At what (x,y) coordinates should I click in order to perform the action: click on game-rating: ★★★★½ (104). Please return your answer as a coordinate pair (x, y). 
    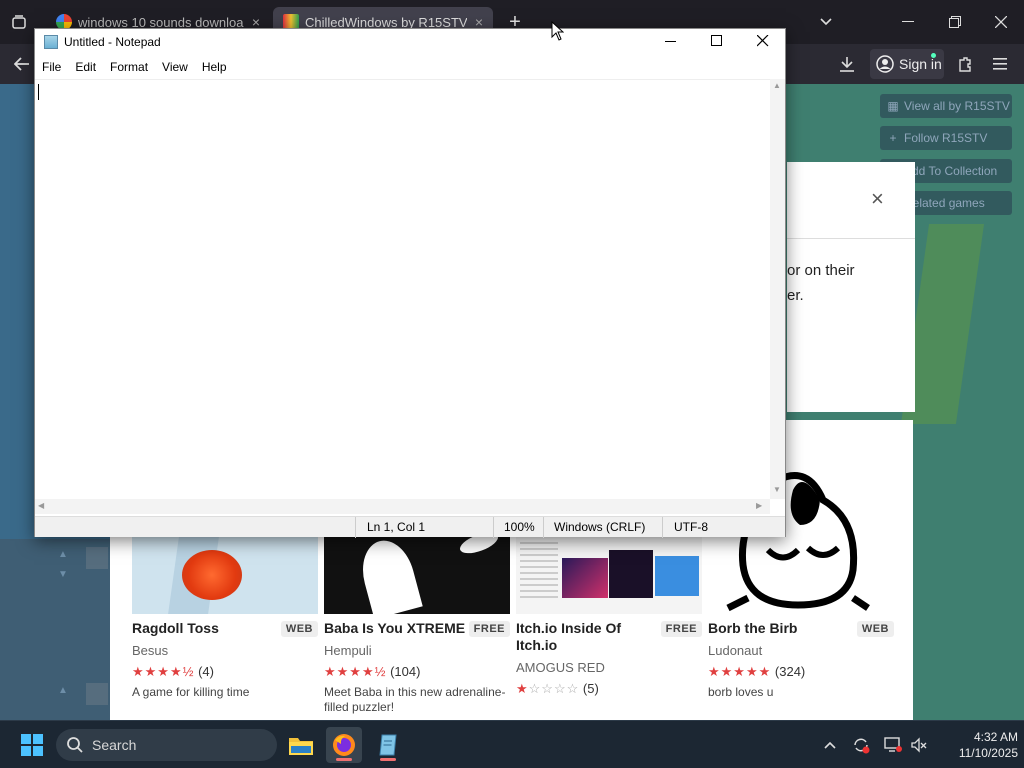
    Looking at the image, I should click on (372, 672).